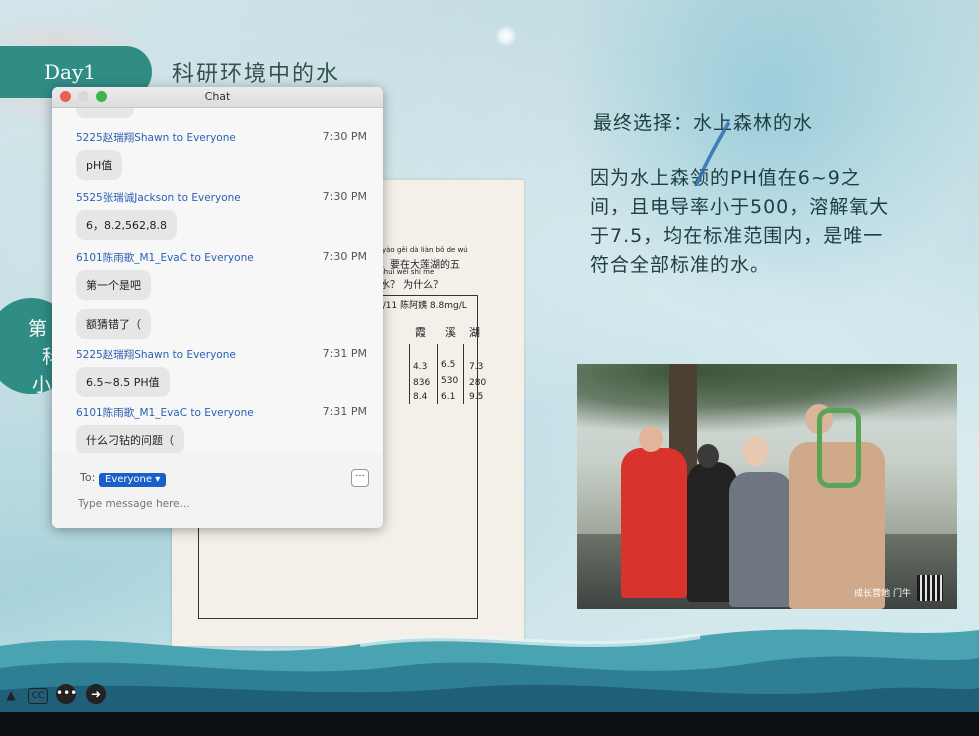  I want to click on photo-logo-text: 成长营地 门牛, so click(882, 594).